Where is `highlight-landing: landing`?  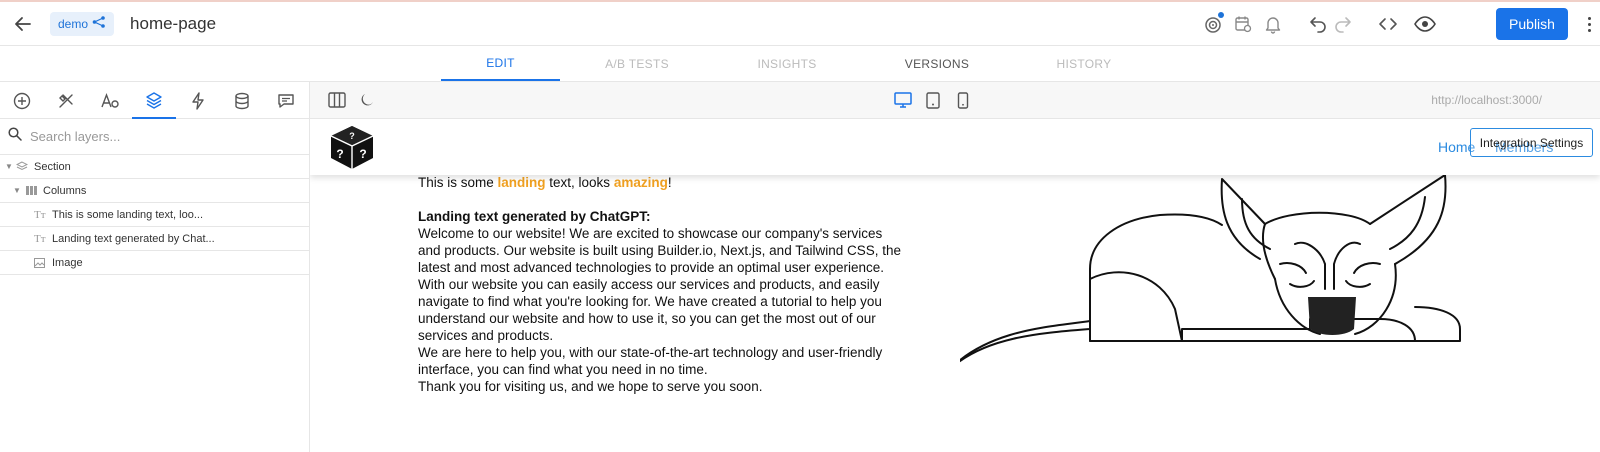 highlight-landing: landing is located at coordinates (521, 182).